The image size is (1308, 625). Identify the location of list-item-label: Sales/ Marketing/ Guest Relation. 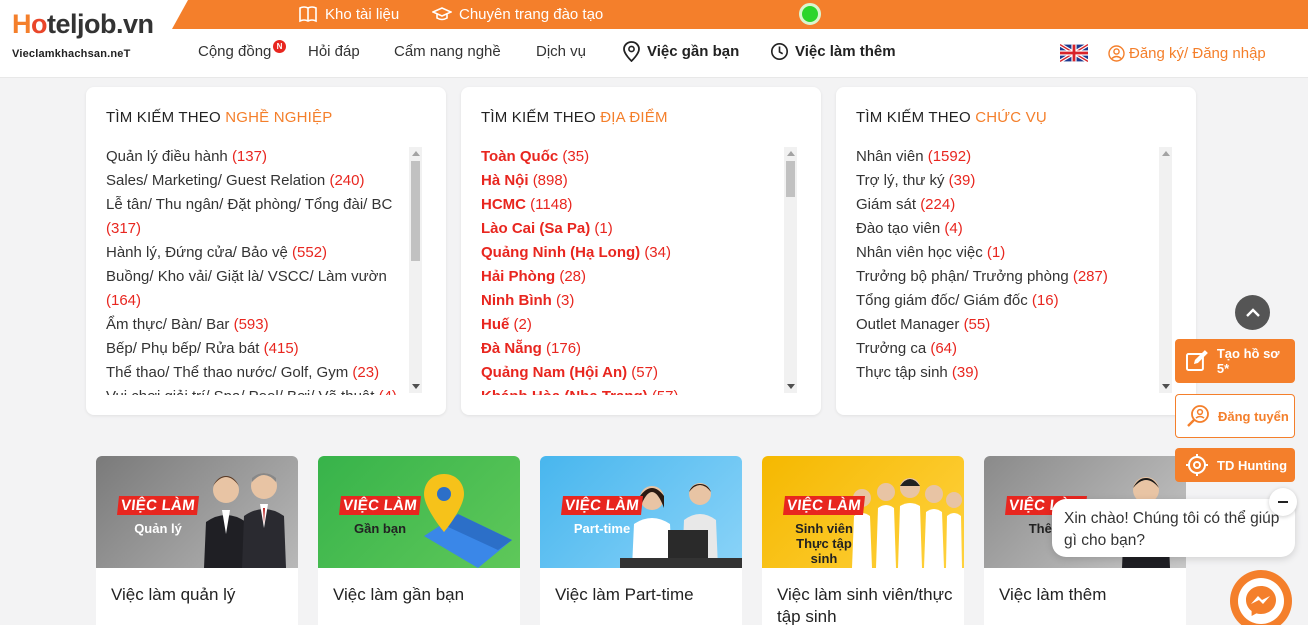
(218, 180).